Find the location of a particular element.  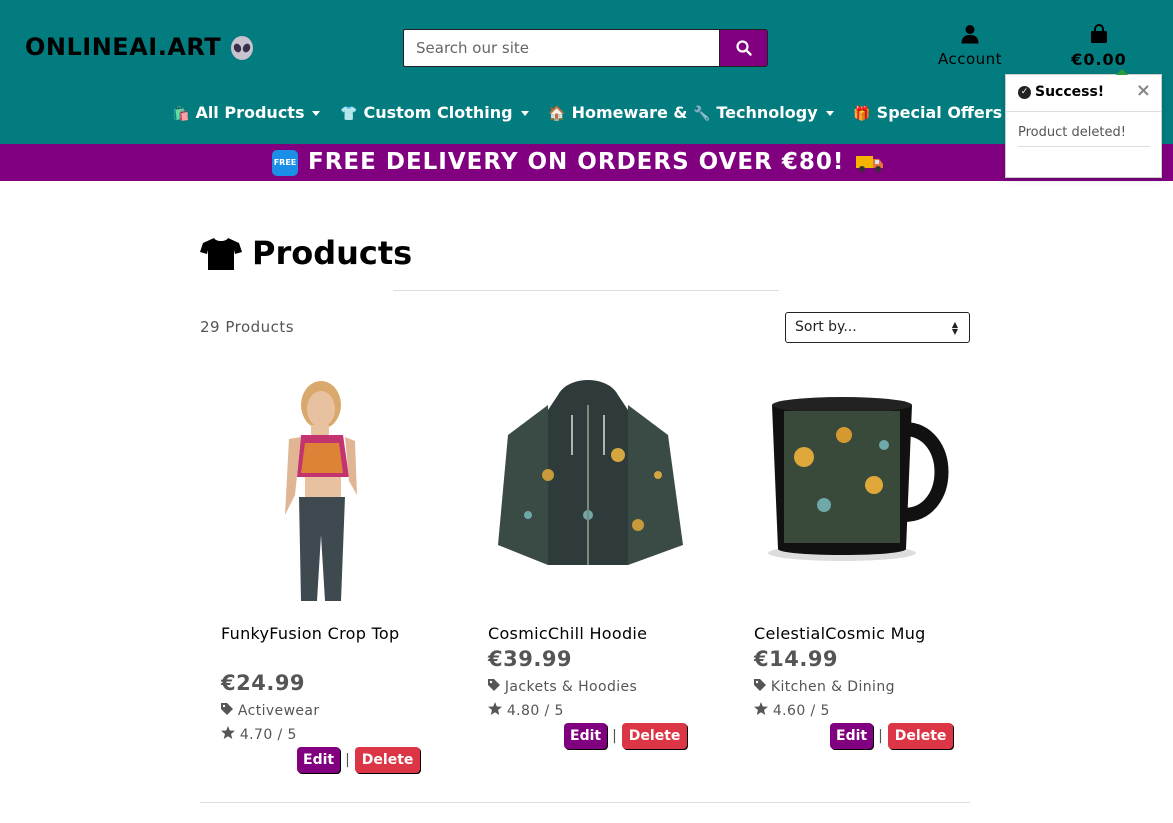

product-rating: 4.70 / 5 is located at coordinates (259, 734).